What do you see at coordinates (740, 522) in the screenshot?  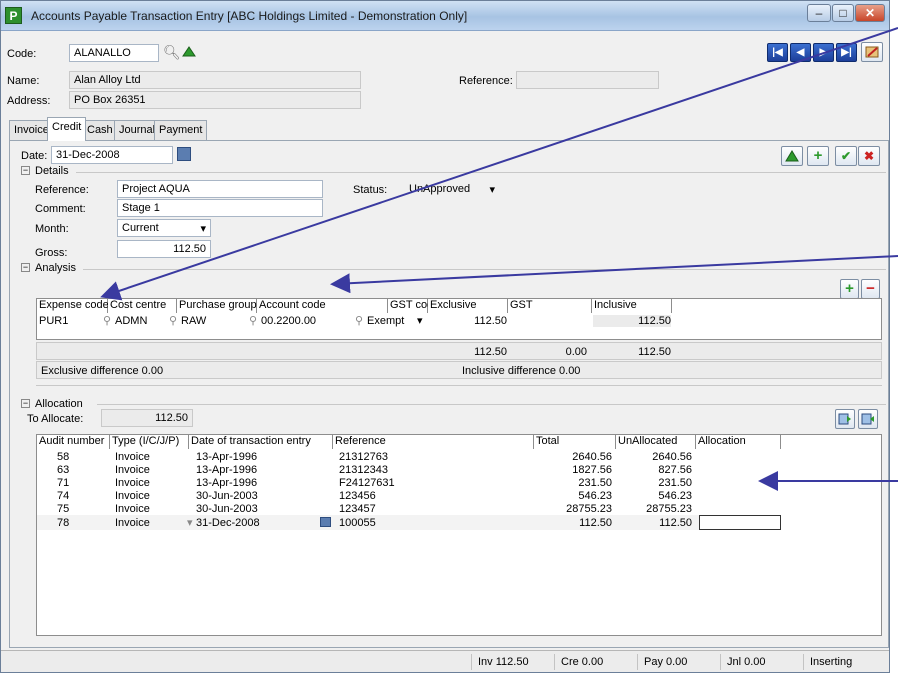 I see `allocation-input` at bounding box center [740, 522].